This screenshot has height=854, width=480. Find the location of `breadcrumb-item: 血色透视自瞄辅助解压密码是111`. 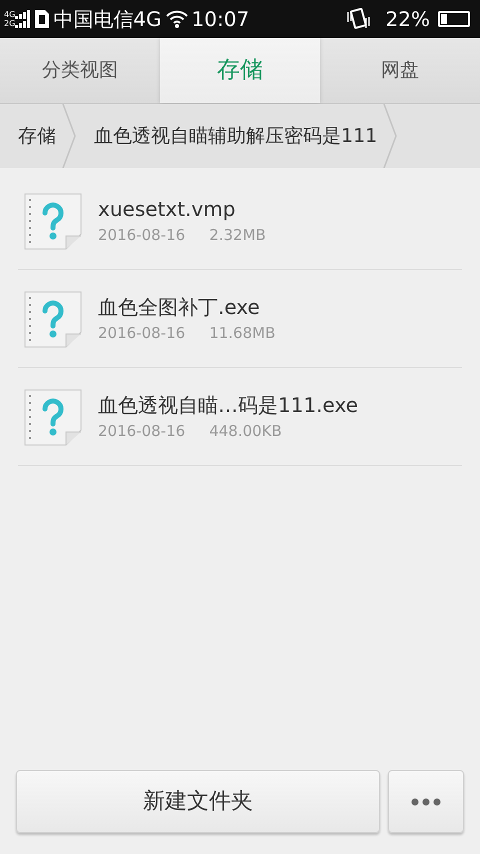

breadcrumb-item: 血色透视自瞄辅助解压密码是111 is located at coordinates (230, 136).